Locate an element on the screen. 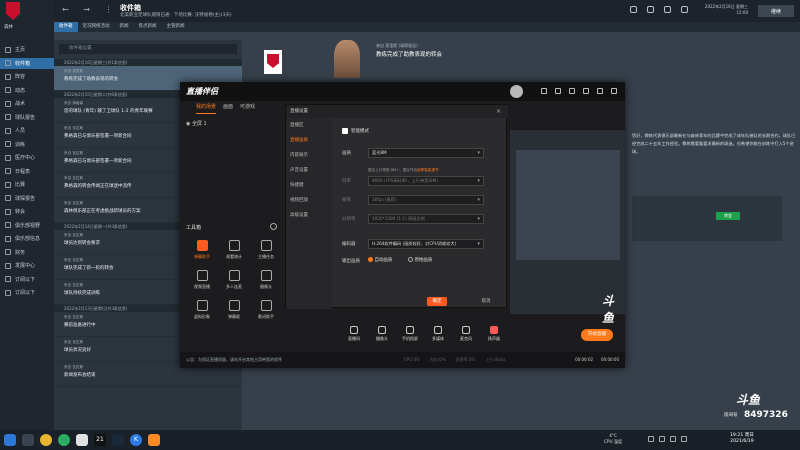 Image resolution: width=800 pixels, height=450 pixels. toolbar-item: 直播间 is located at coordinates (354, 334).